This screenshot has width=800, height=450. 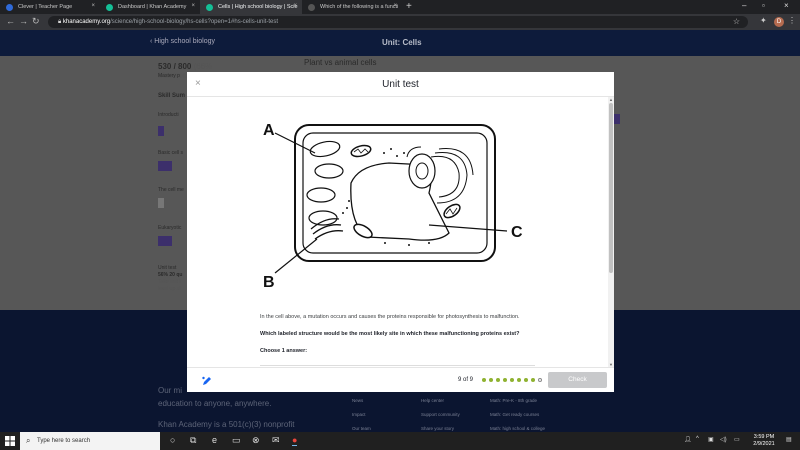 I want to click on search-icon: ⌕, so click(x=28, y=440).